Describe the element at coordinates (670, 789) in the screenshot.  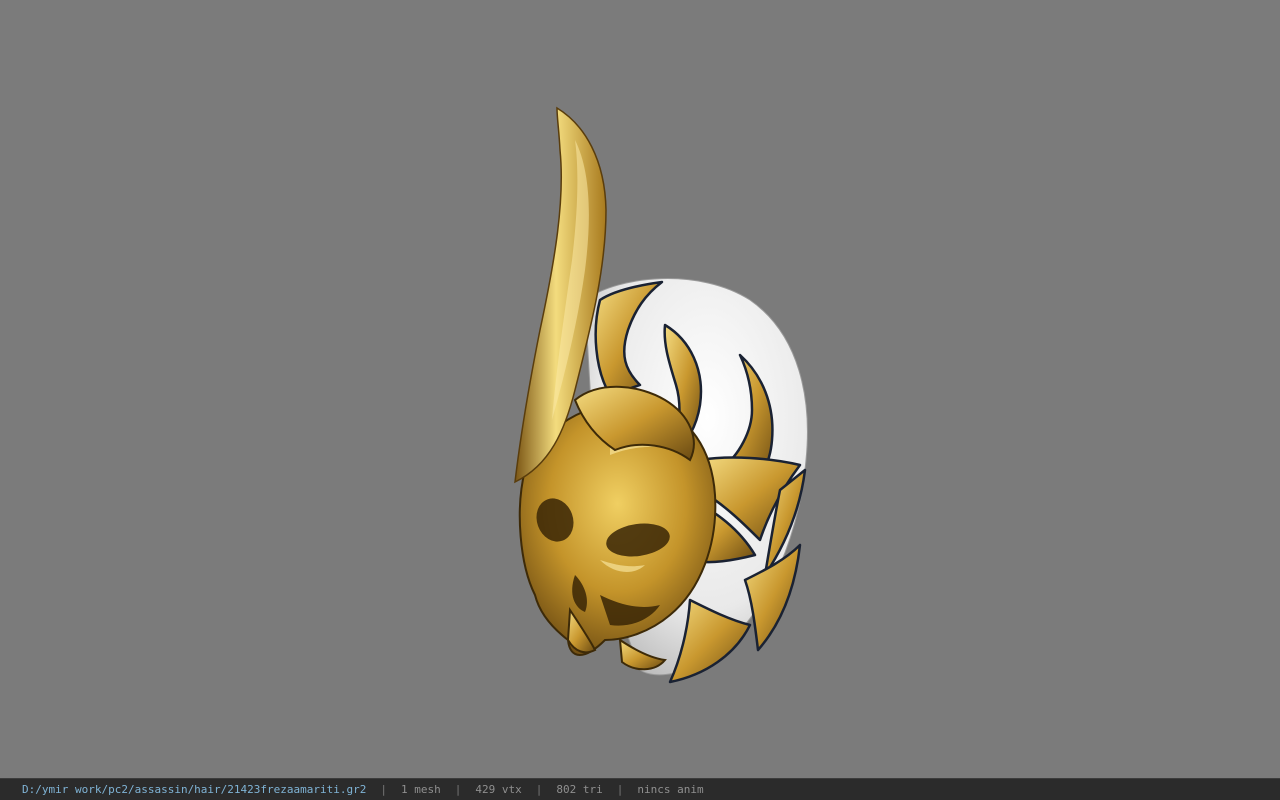
I see `animation-status: nincs anim` at that location.